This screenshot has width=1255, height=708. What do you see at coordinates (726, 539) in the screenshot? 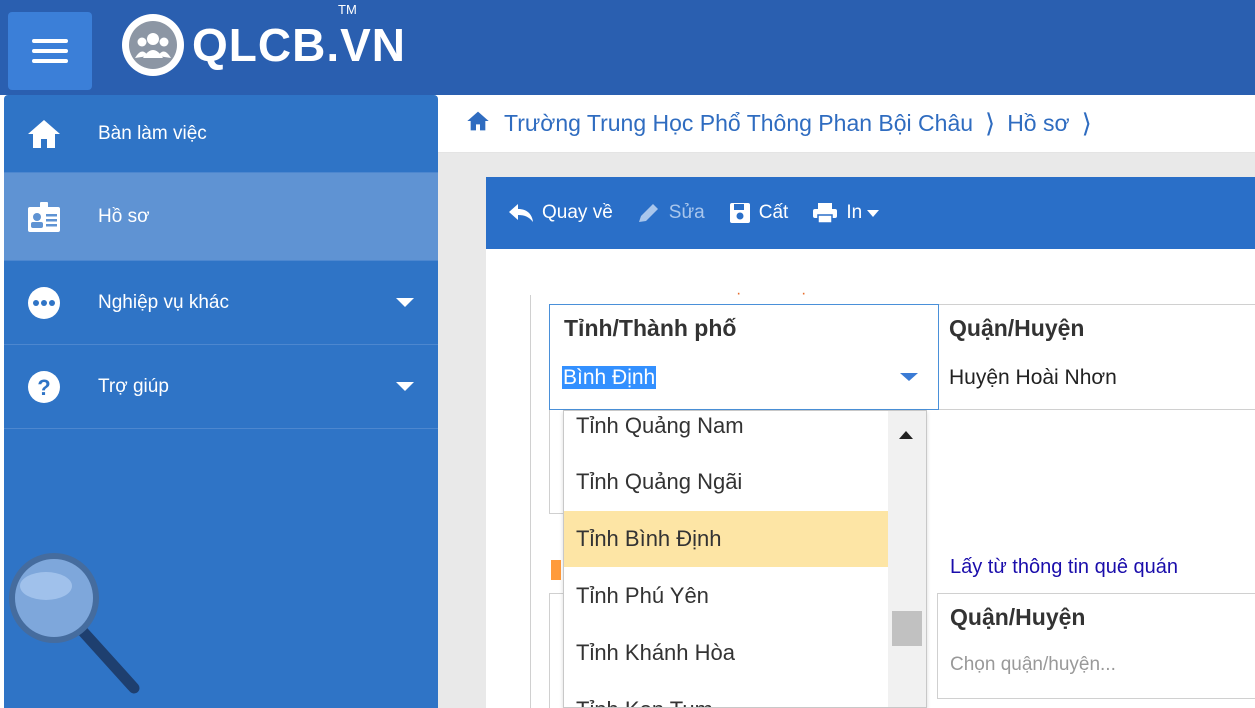
I see `dropdown-option-highlighted: Tỉnh Bình Định` at bounding box center [726, 539].